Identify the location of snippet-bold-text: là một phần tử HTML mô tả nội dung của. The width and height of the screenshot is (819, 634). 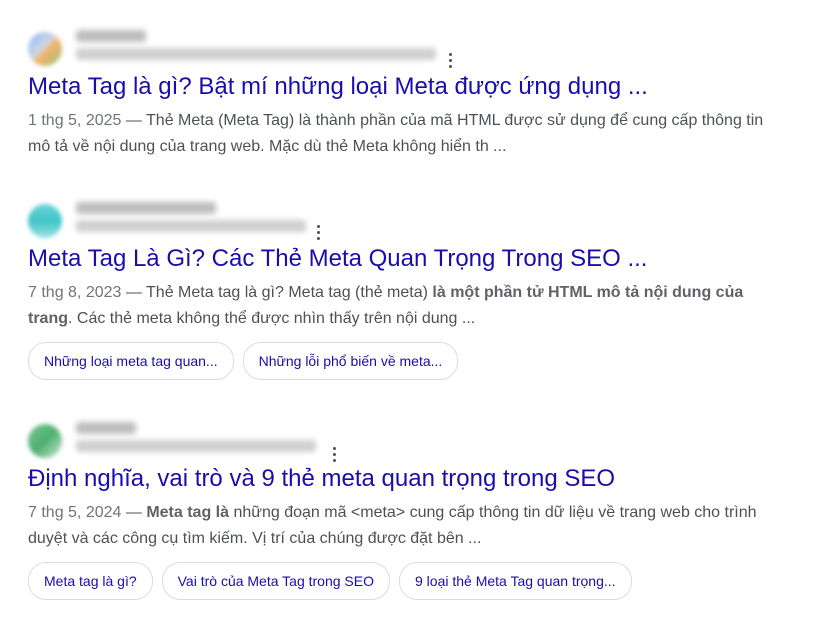
(588, 292).